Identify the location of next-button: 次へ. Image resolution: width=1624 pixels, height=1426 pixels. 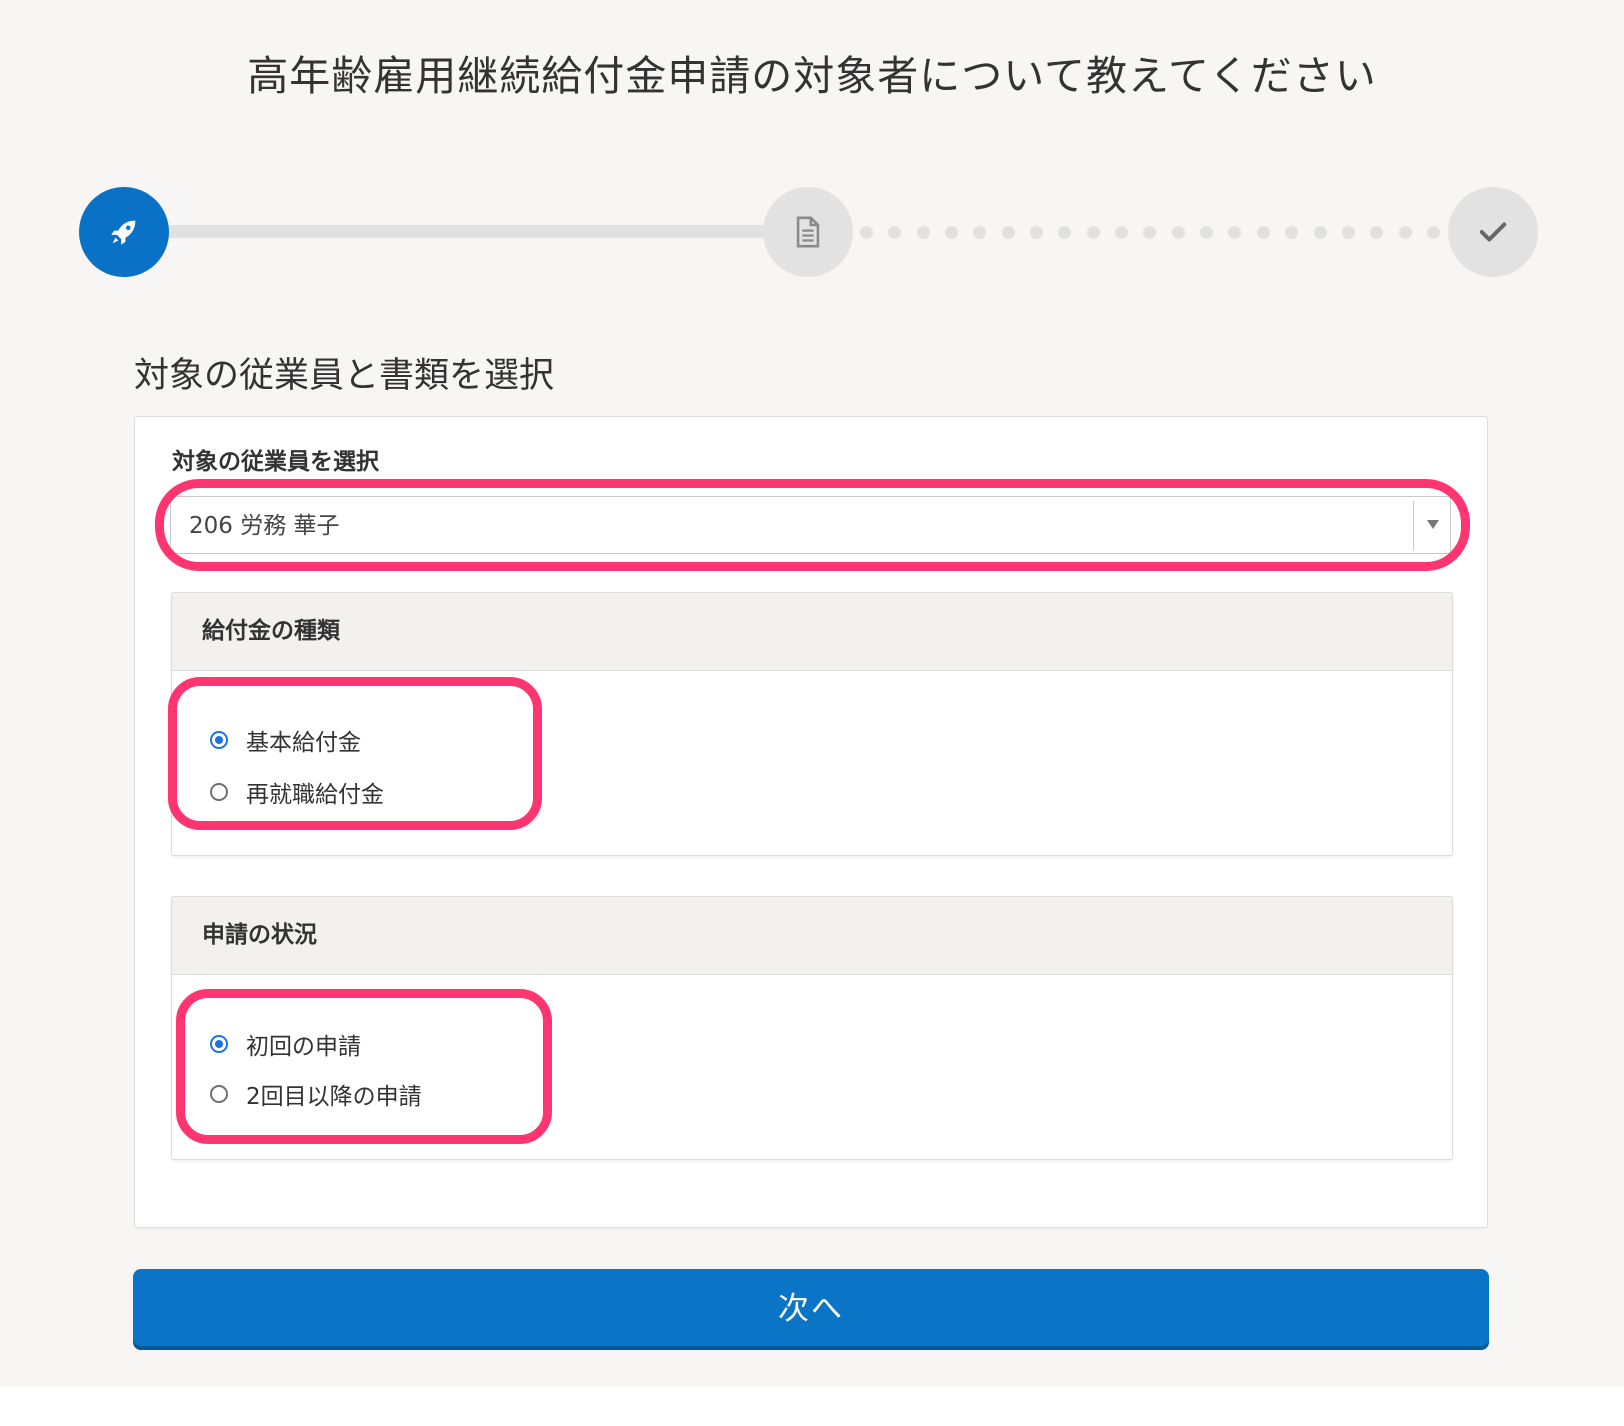
(811, 1309).